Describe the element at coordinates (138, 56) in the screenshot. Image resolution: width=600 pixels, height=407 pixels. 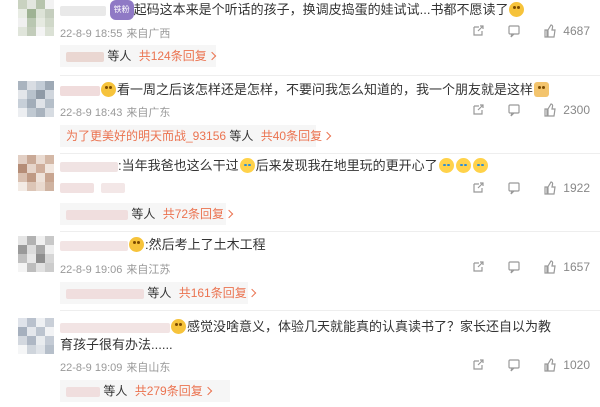
I see `reply-summary: 等人 共124条回复` at that location.